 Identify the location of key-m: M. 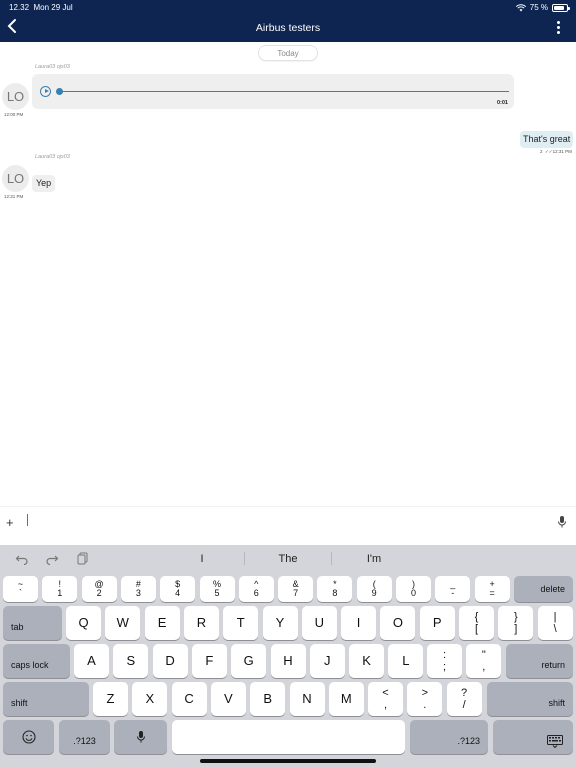
(346, 699).